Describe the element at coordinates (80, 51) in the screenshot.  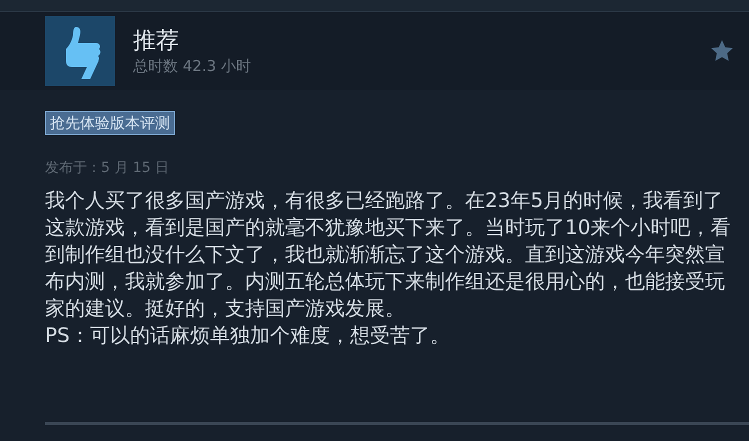
I see `thumbs-up-icon` at that location.